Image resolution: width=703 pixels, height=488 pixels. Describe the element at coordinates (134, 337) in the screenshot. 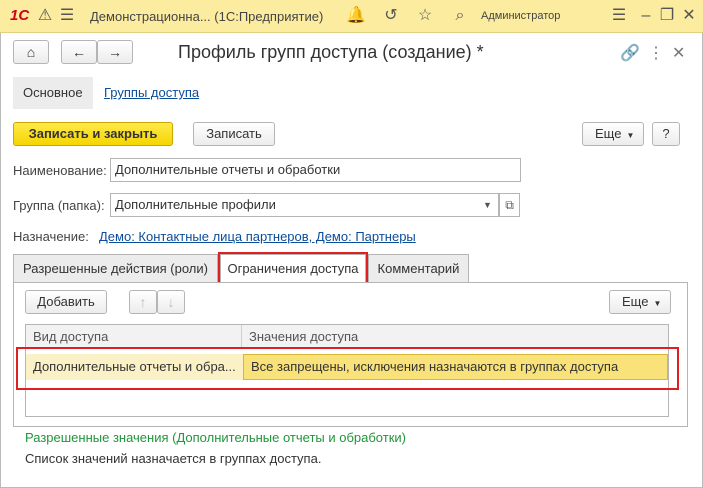

I see `column-header-kind: Вид доступа` at that location.